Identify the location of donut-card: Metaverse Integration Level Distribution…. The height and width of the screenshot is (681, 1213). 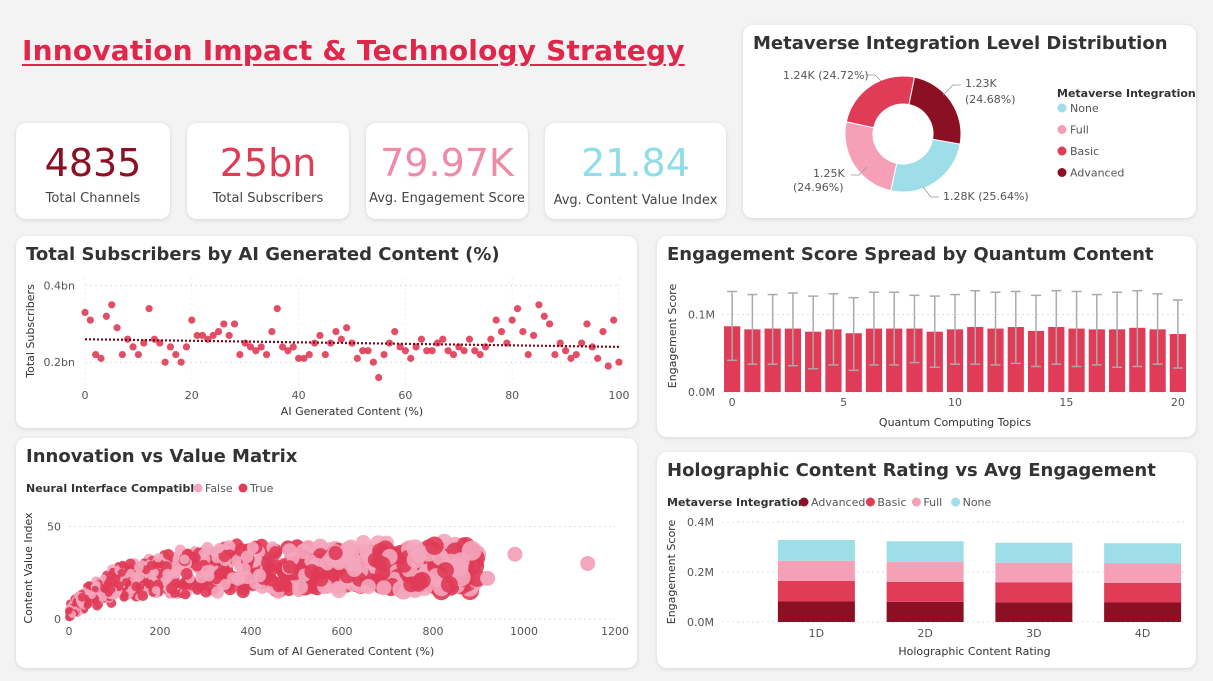
(969, 121).